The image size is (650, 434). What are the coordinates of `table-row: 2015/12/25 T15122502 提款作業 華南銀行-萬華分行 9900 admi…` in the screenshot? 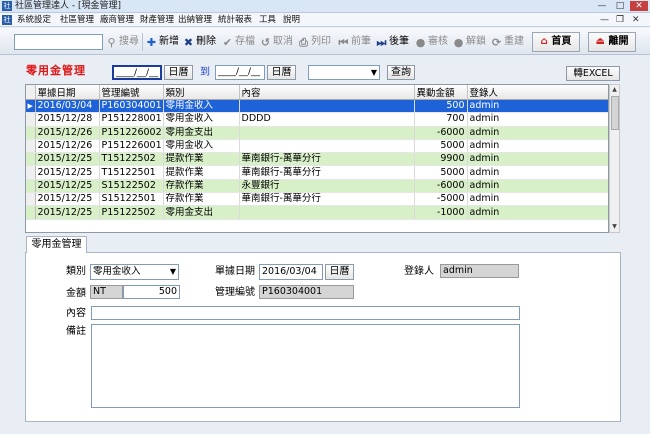 It's located at (317, 159).